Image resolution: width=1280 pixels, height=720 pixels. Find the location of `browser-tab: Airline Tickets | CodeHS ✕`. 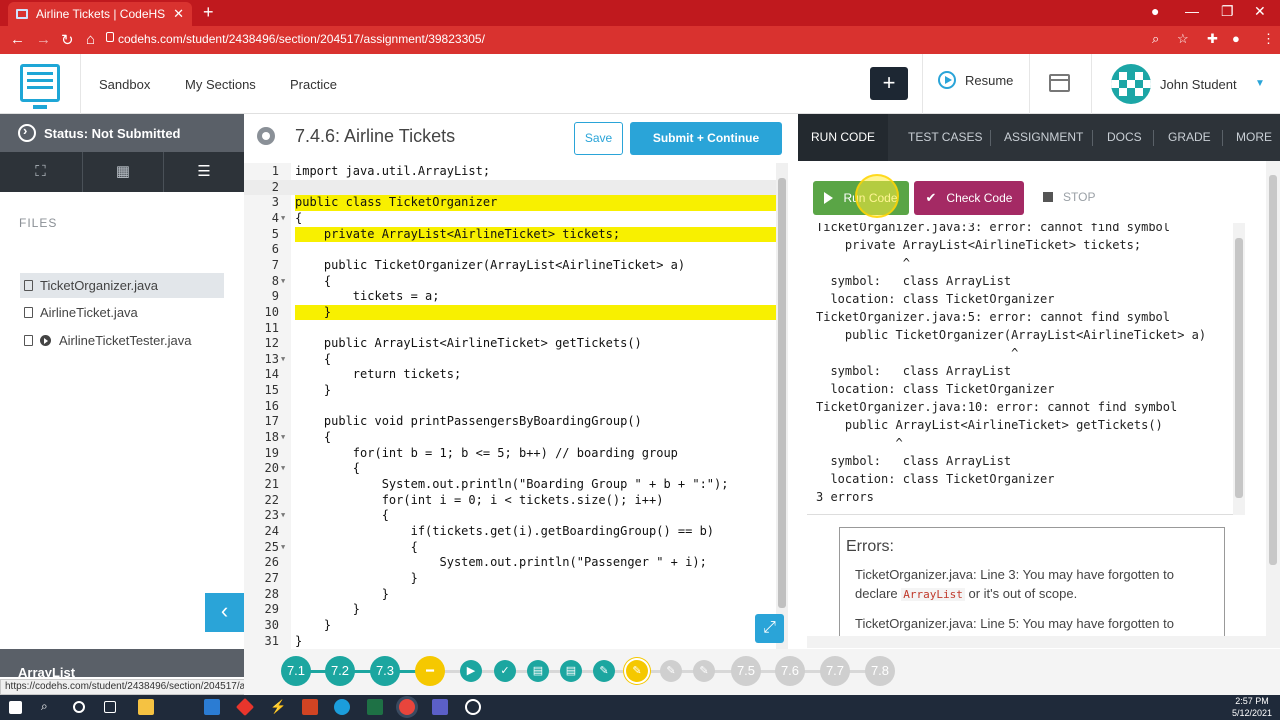

browser-tab: Airline Tickets | CodeHS ✕ is located at coordinates (100, 14).